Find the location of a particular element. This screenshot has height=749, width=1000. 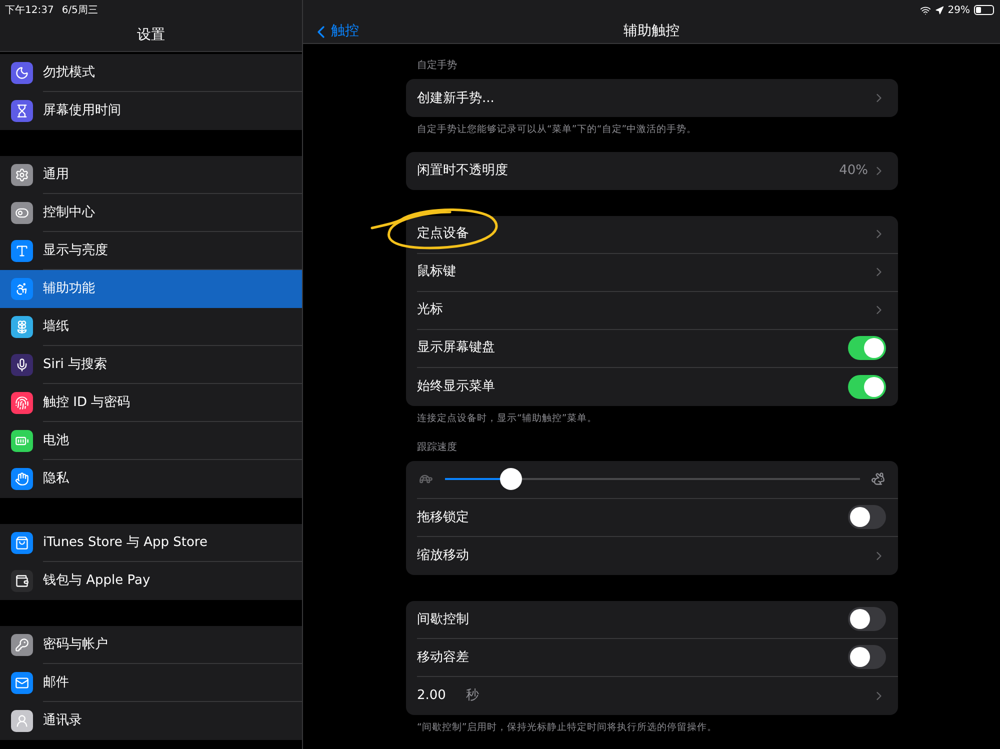

location-icon is located at coordinates (939, 10).